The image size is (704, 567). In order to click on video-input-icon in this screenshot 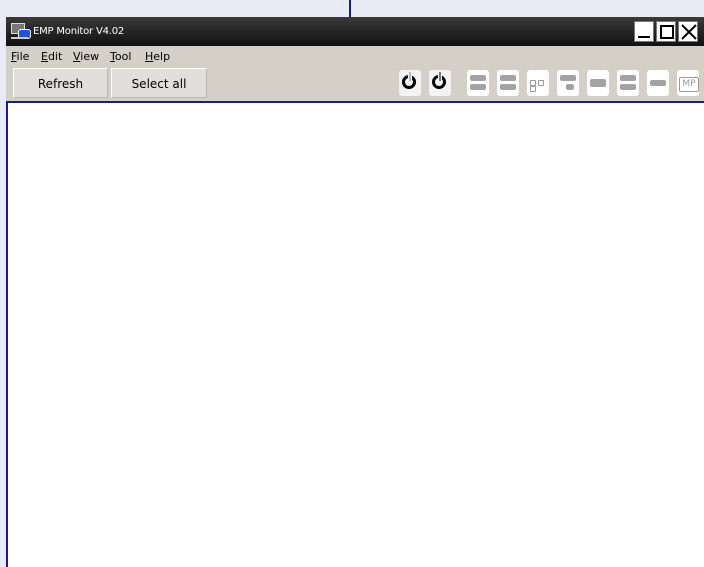, I will do `click(538, 83)`.